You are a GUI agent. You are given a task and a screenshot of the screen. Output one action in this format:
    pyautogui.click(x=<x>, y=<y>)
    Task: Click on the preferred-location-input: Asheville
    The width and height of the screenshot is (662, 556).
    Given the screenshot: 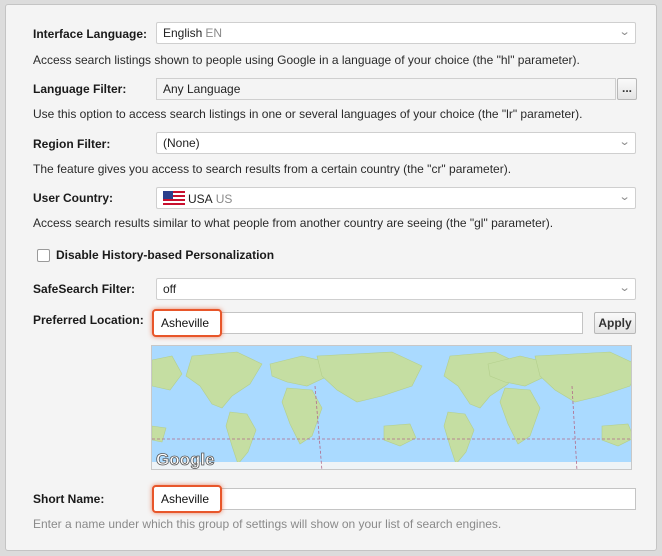 What is the action you would take?
    pyautogui.click(x=187, y=323)
    